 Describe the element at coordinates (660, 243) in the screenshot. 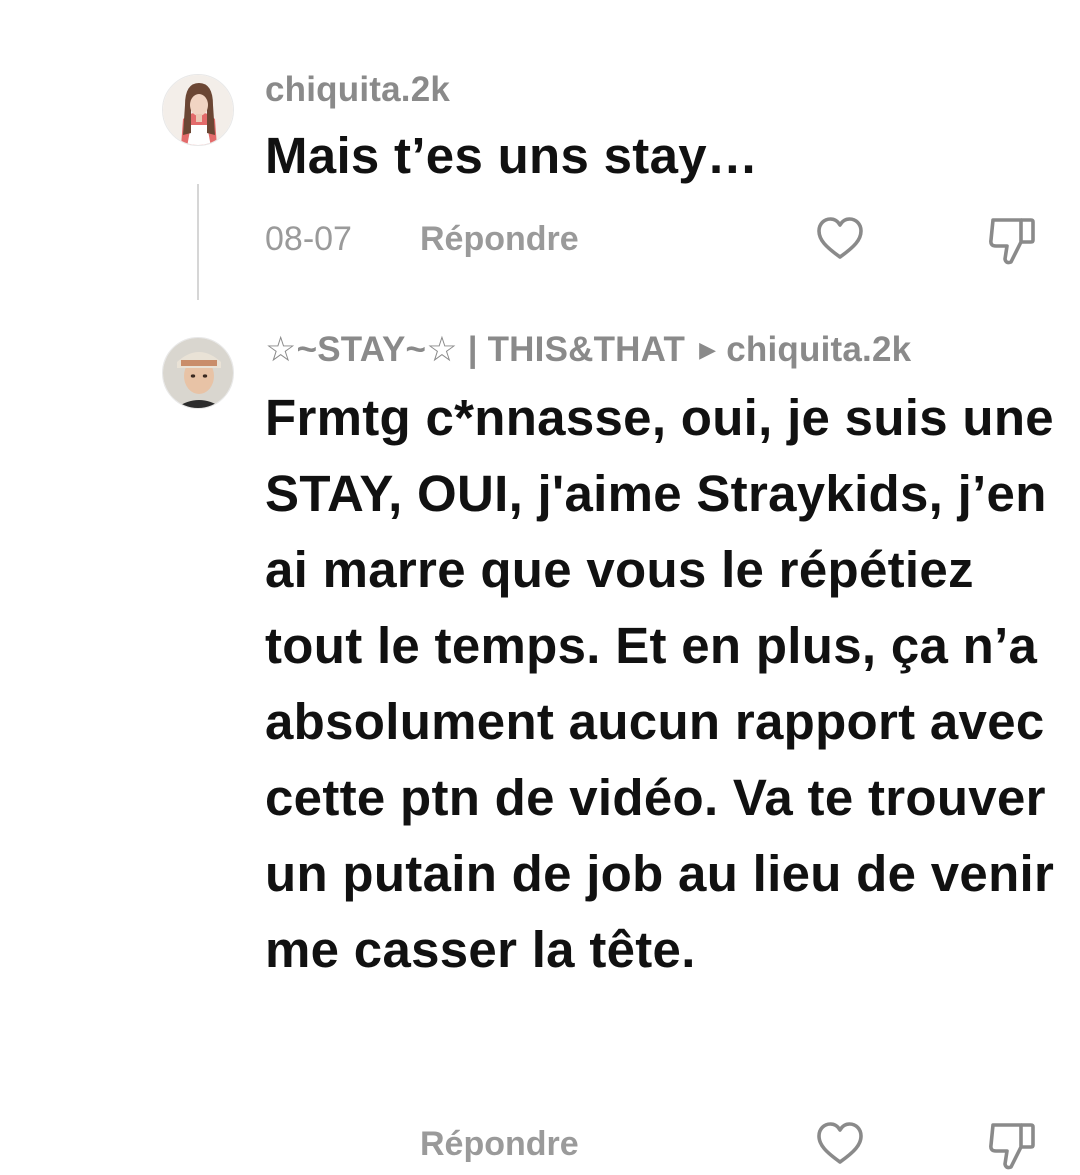

I see `comment-meta: 08-07 Répondre` at that location.